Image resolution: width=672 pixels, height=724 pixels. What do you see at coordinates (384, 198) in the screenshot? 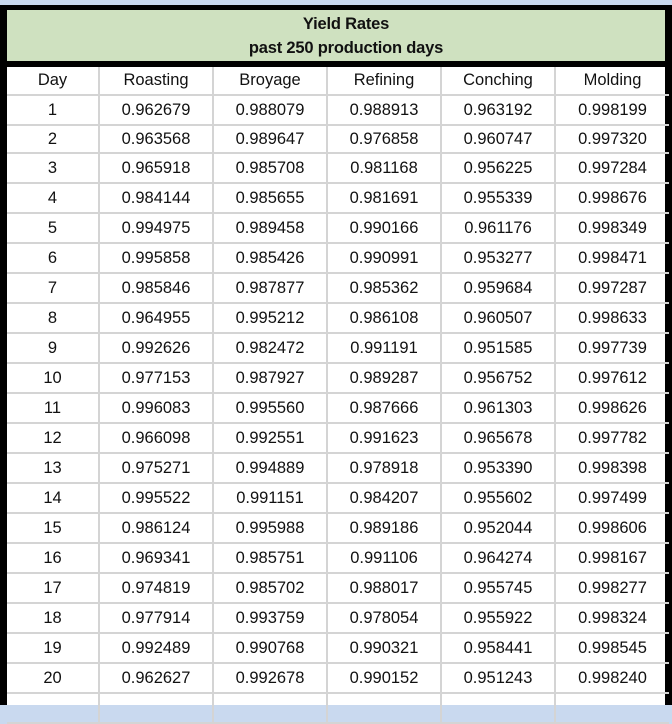
I see `cell-refining: 0.981691` at bounding box center [384, 198].